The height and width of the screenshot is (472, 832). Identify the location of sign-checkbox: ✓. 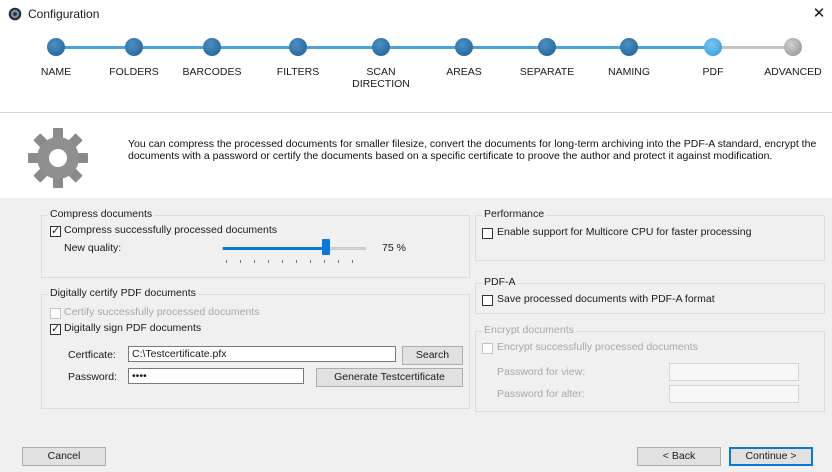
(55, 328).